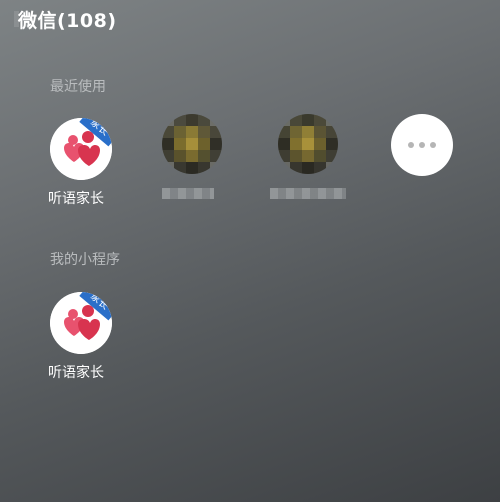 This screenshot has width=500, height=502. I want to click on my-miniprograms-section-label: 我的小程序, so click(85, 260).